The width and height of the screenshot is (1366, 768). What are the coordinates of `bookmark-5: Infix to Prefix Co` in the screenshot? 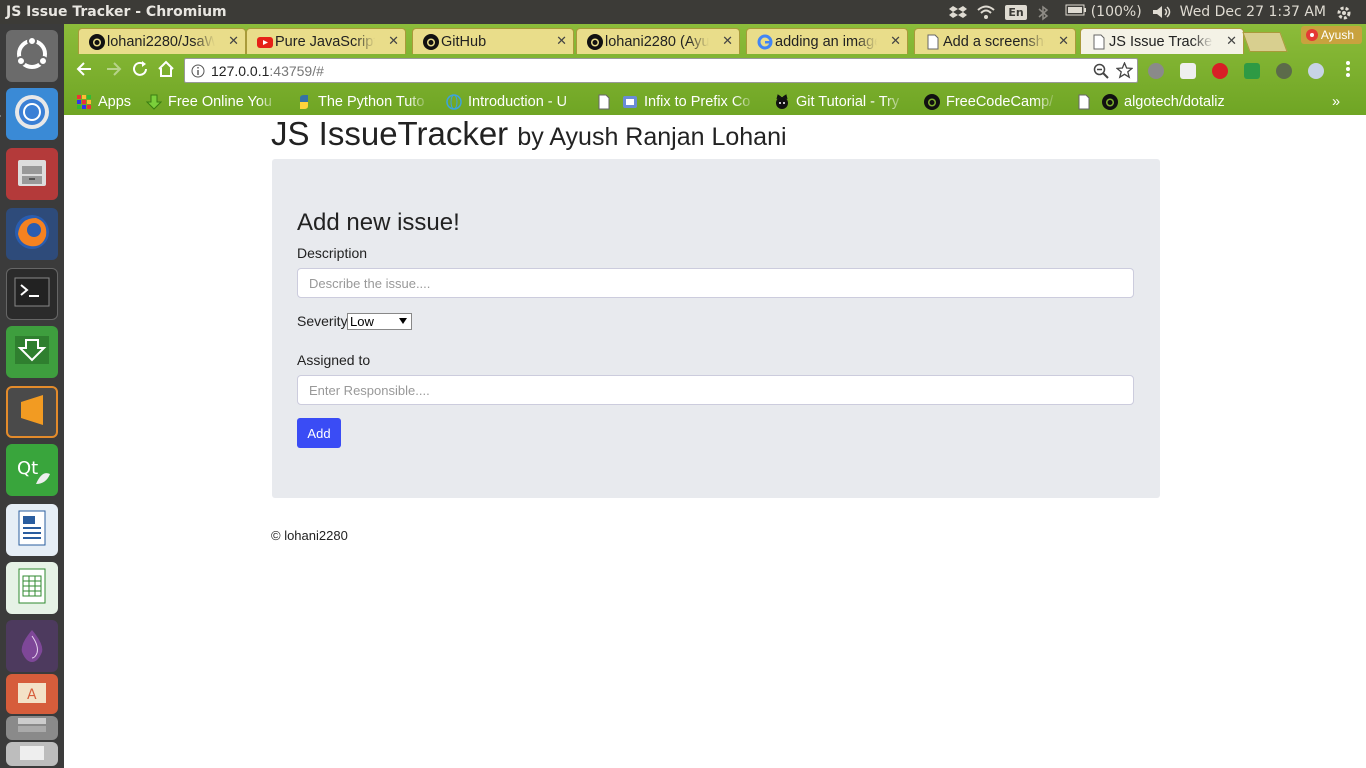 It's located at (689, 102).